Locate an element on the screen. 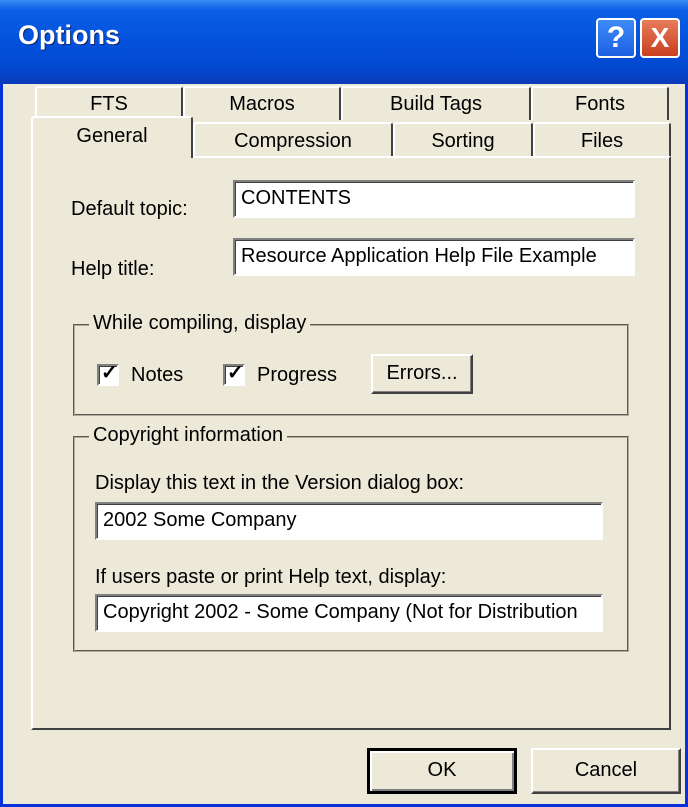 The height and width of the screenshot is (807, 688). progress-label: Progress is located at coordinates (297, 375).